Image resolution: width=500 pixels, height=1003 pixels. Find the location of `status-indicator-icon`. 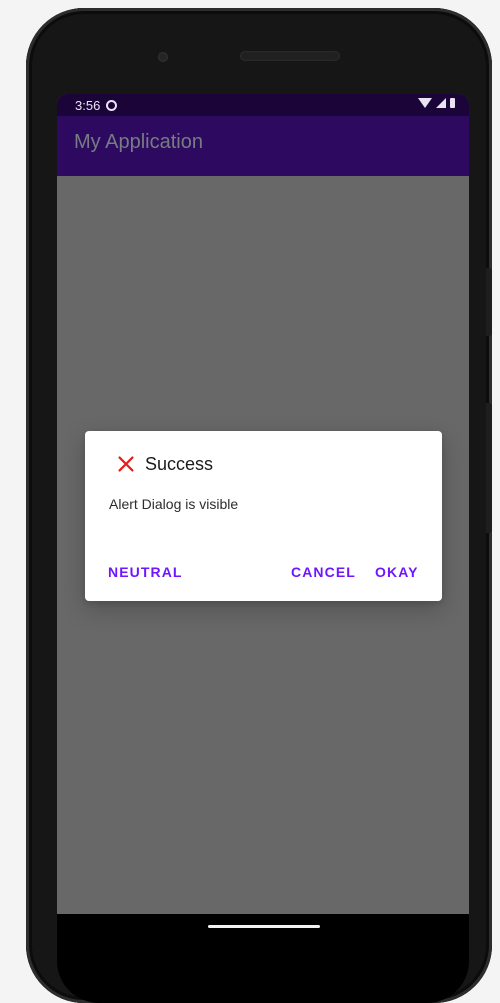

status-indicator-icon is located at coordinates (112, 105).